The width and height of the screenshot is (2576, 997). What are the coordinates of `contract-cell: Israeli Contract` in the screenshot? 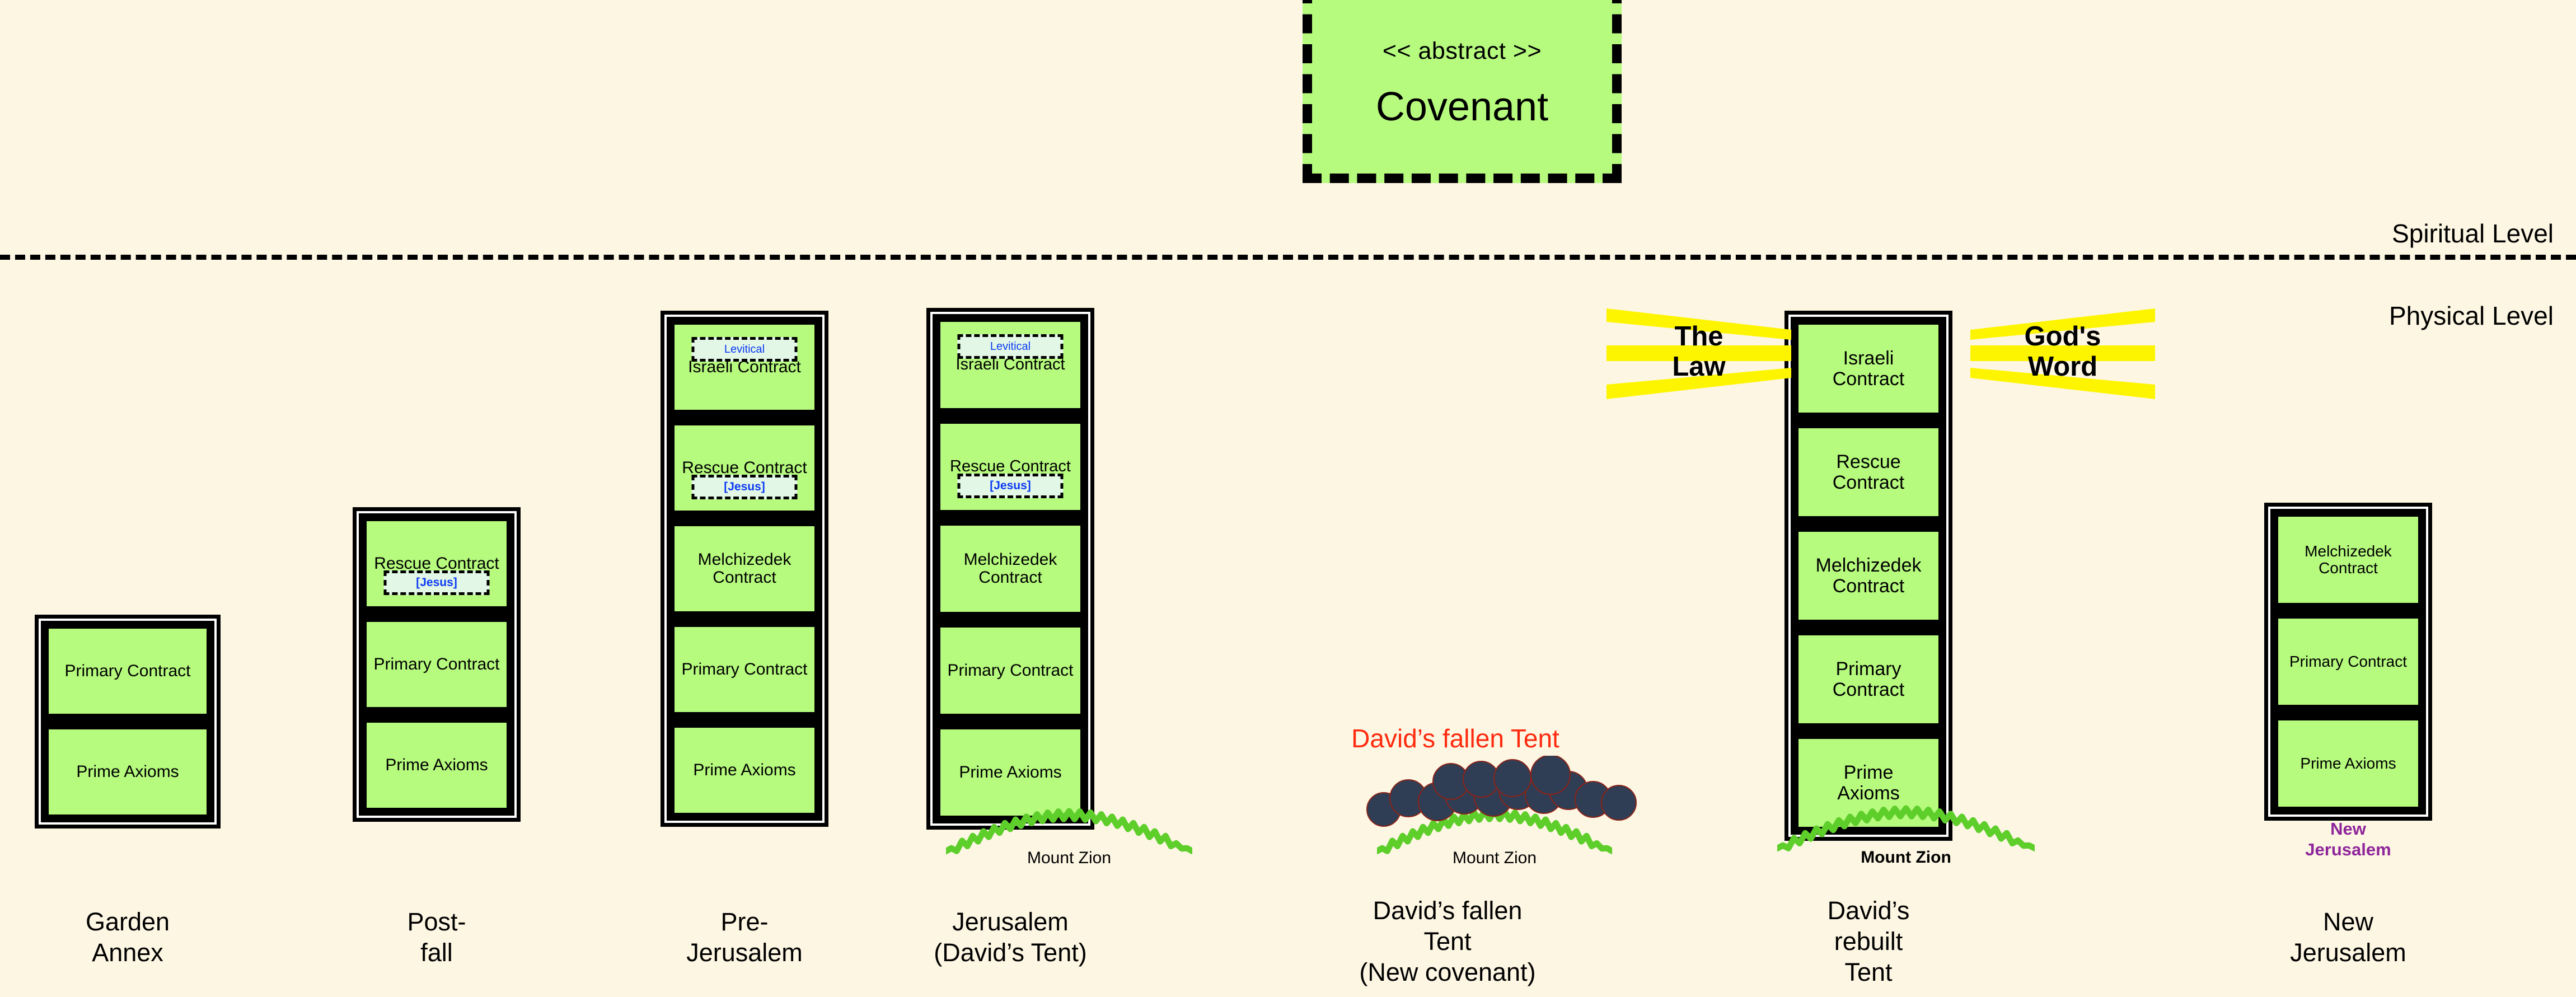 It's located at (1868, 369).